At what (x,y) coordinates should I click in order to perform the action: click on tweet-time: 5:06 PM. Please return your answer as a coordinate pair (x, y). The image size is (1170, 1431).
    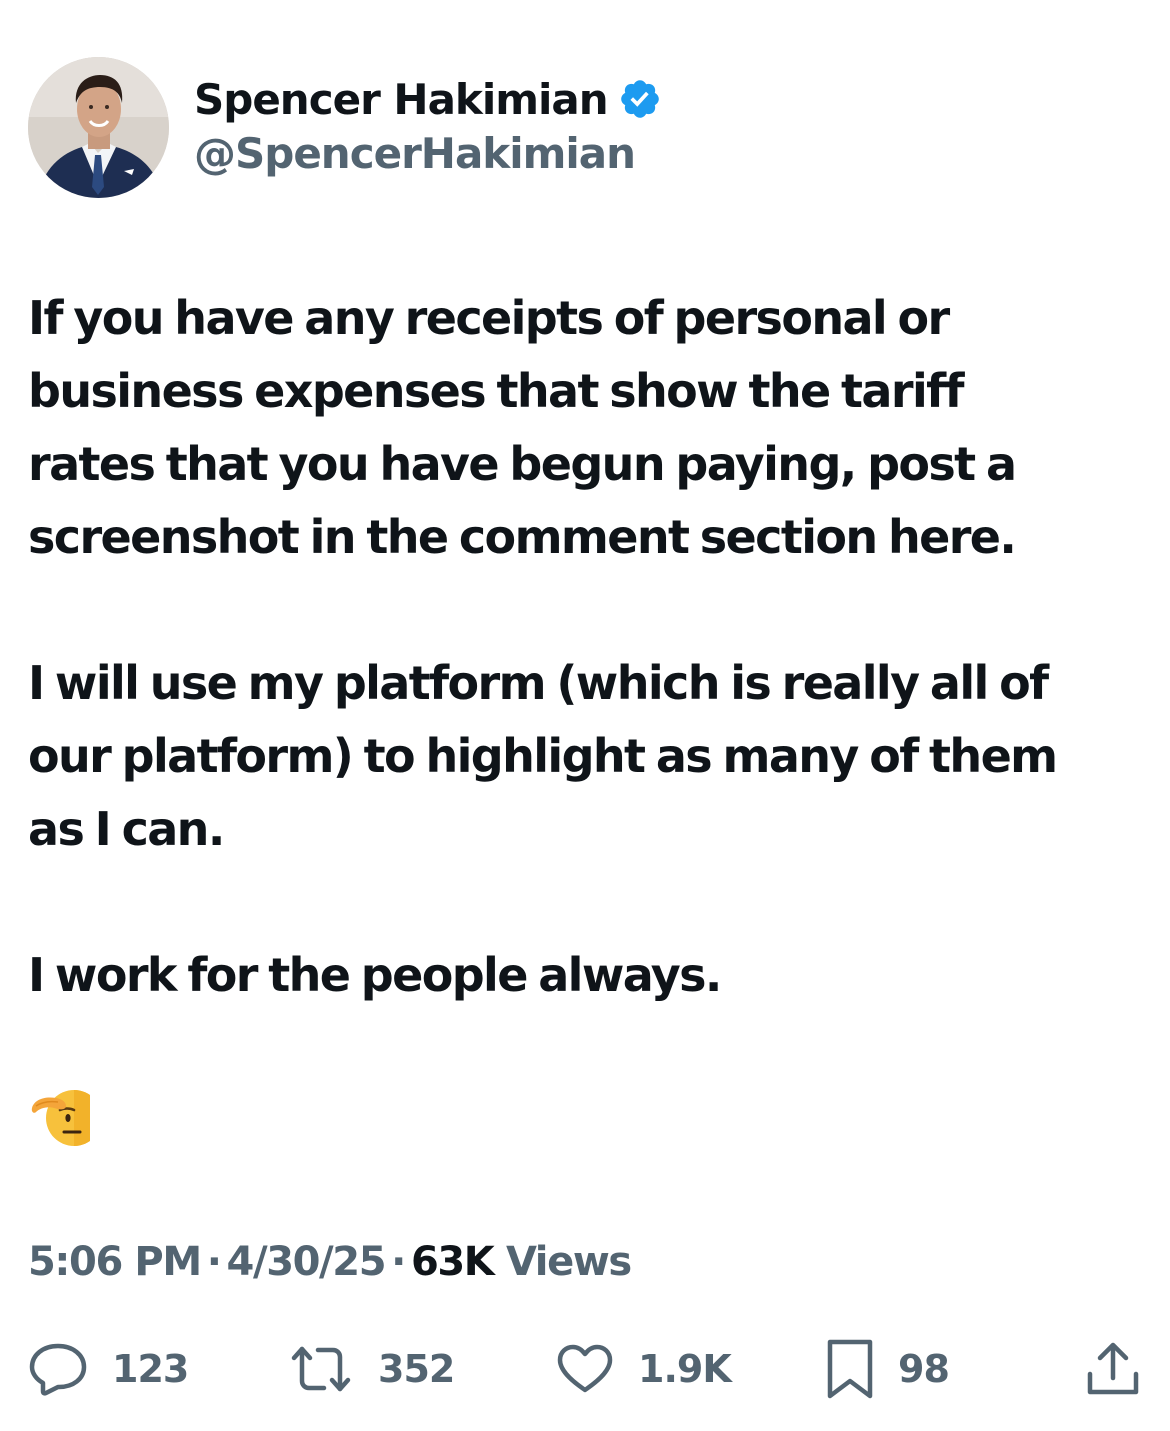
    Looking at the image, I should click on (115, 1262).